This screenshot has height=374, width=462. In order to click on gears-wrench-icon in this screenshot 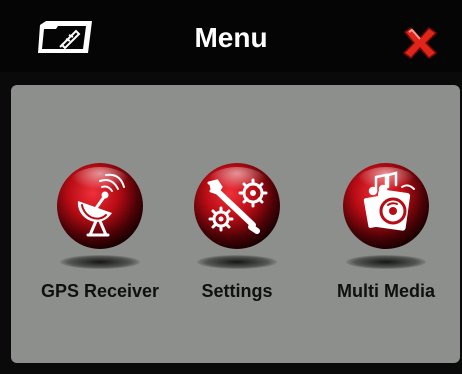, I will do `click(237, 206)`.